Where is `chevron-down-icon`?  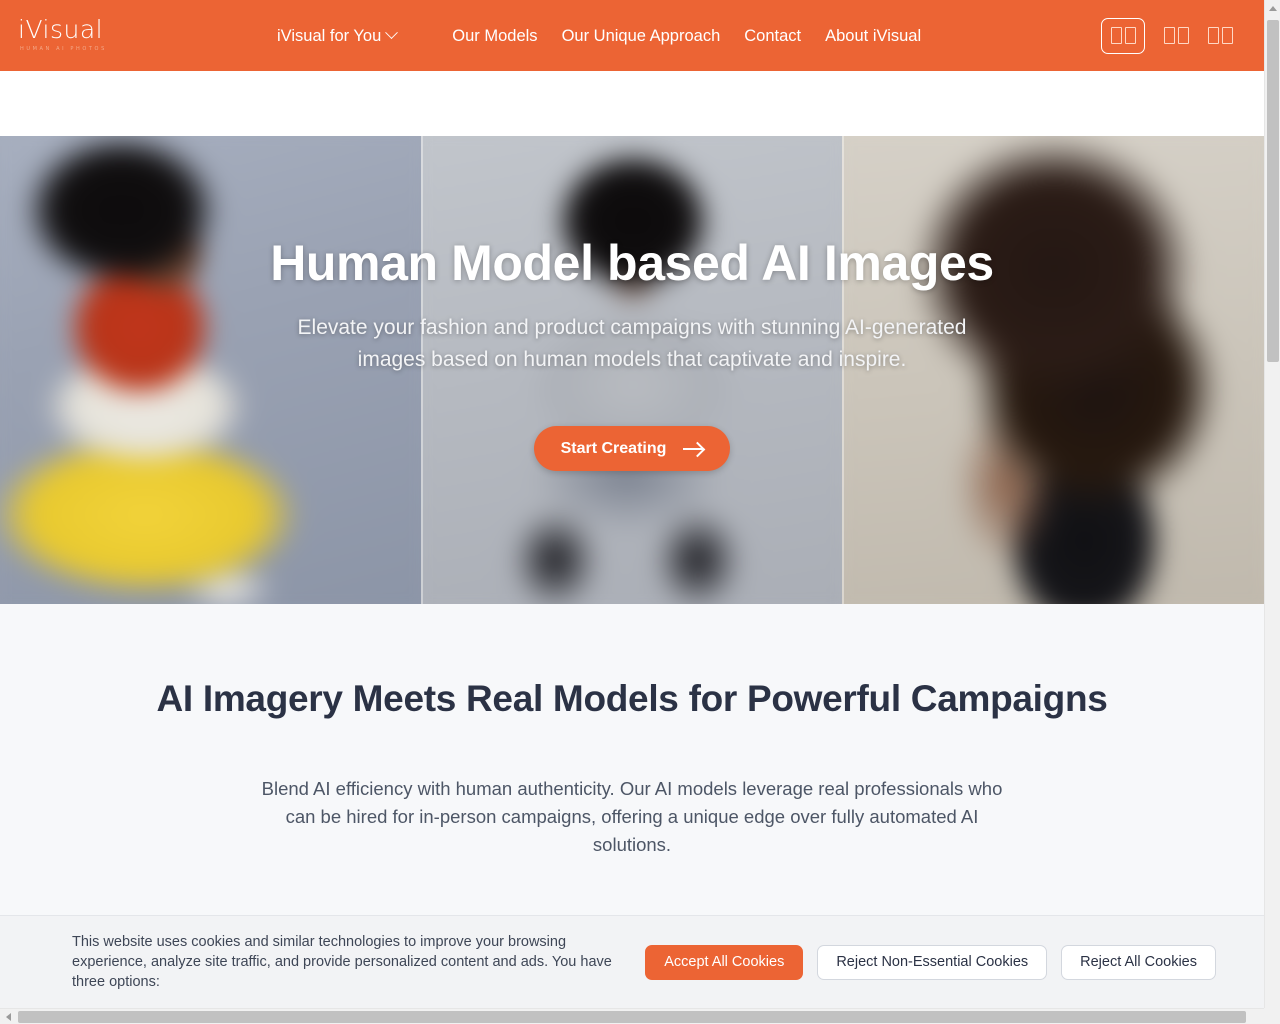 chevron-down-icon is located at coordinates (392, 33).